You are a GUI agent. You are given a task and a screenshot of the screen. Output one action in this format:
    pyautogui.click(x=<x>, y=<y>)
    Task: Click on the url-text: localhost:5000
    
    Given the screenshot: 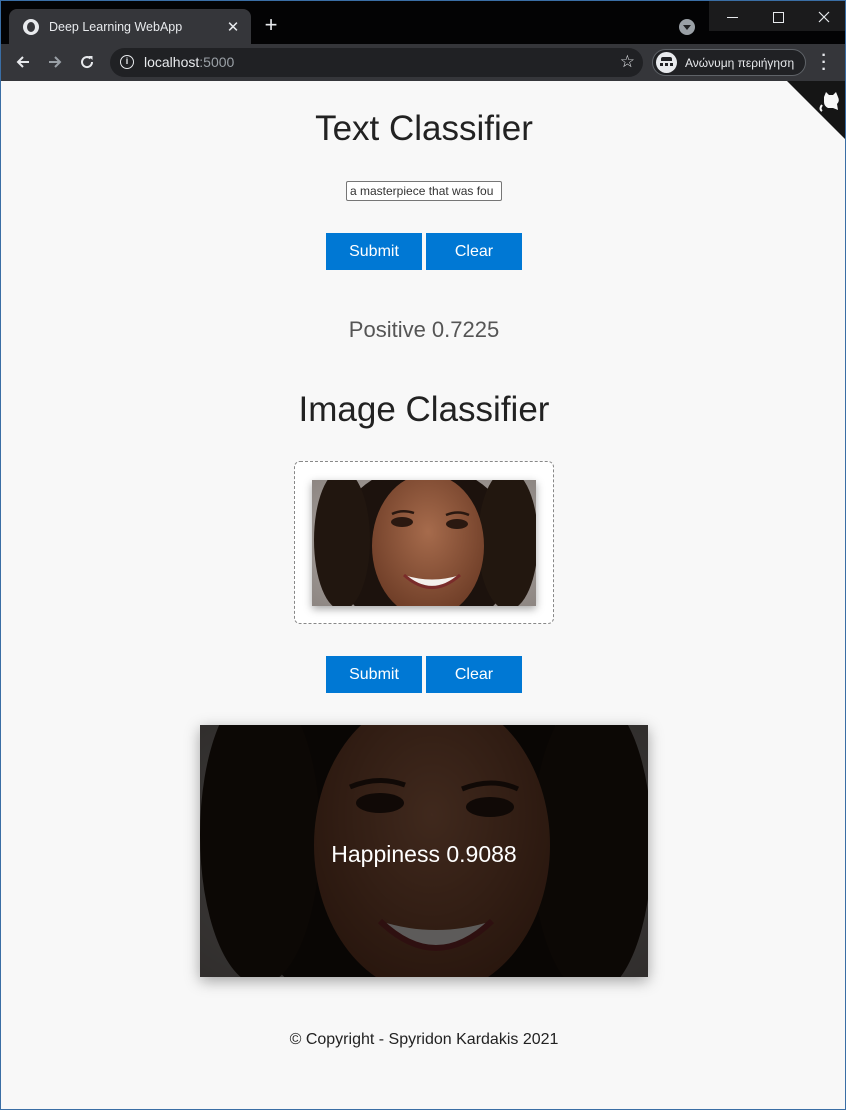 What is the action you would take?
    pyautogui.click(x=189, y=62)
    